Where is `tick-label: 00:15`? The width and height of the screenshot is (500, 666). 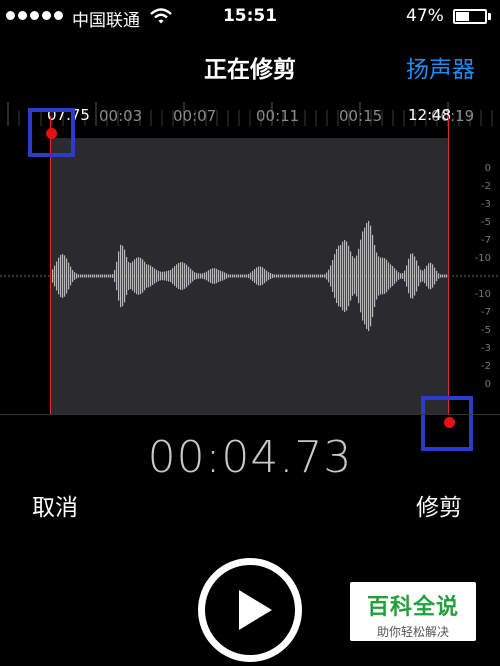
tick-label: 00:15 is located at coordinates (361, 116).